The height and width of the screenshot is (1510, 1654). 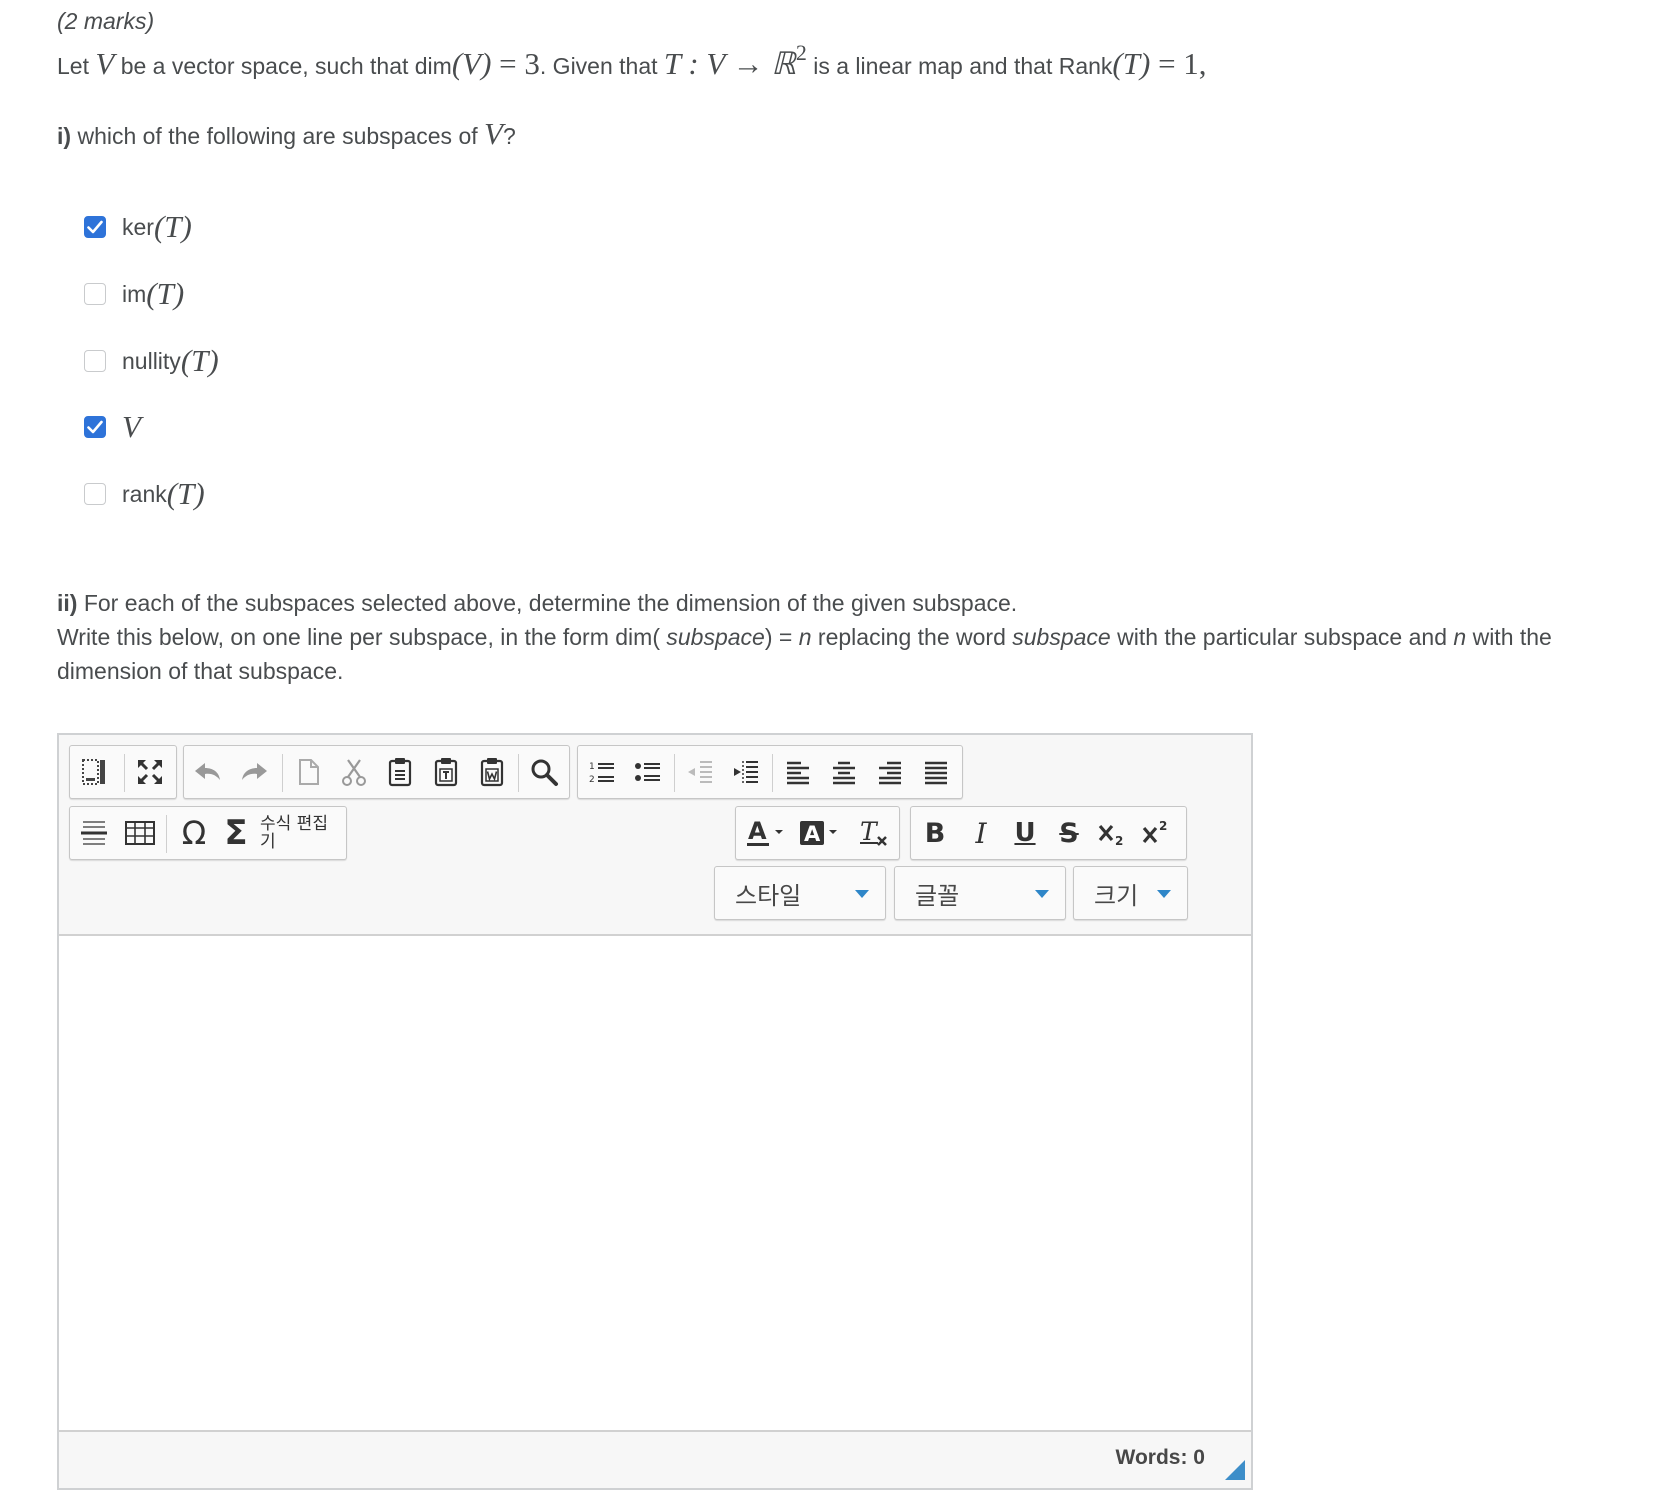 I want to click on numbered-list-icon: 12, so click(x=602, y=772).